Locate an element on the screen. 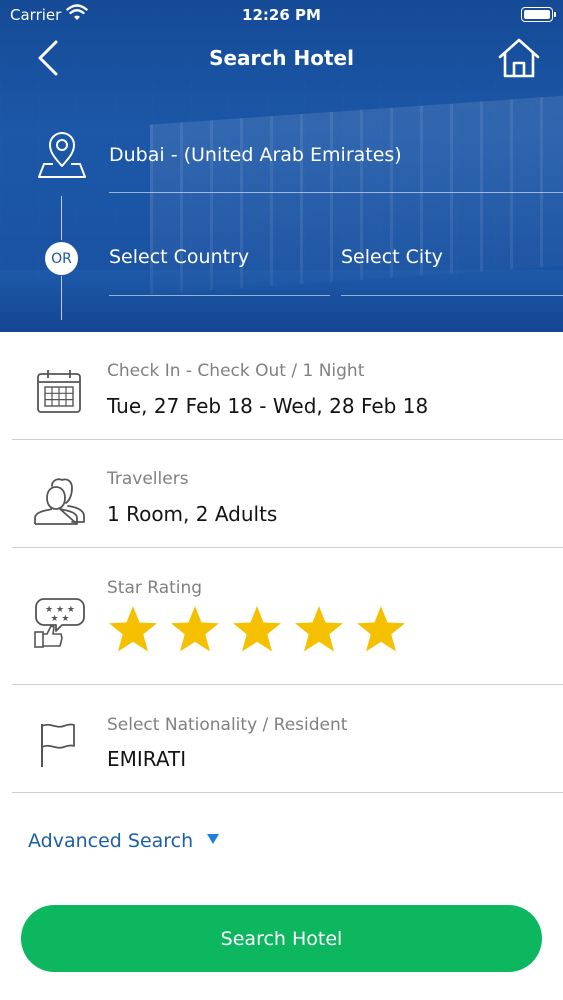  clock: 12:26 PM is located at coordinates (281, 15).